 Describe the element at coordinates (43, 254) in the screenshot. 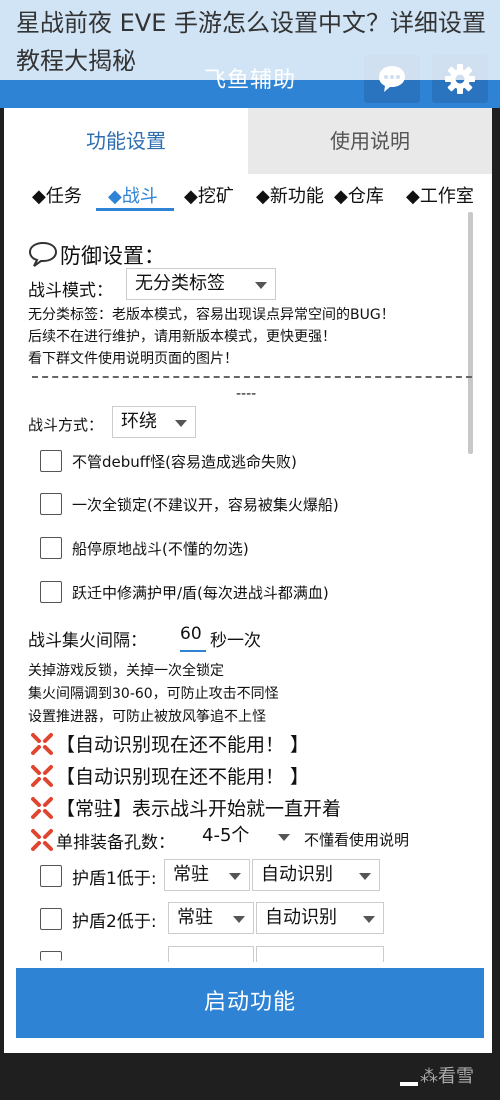

I see `speech-bubble-icon` at that location.